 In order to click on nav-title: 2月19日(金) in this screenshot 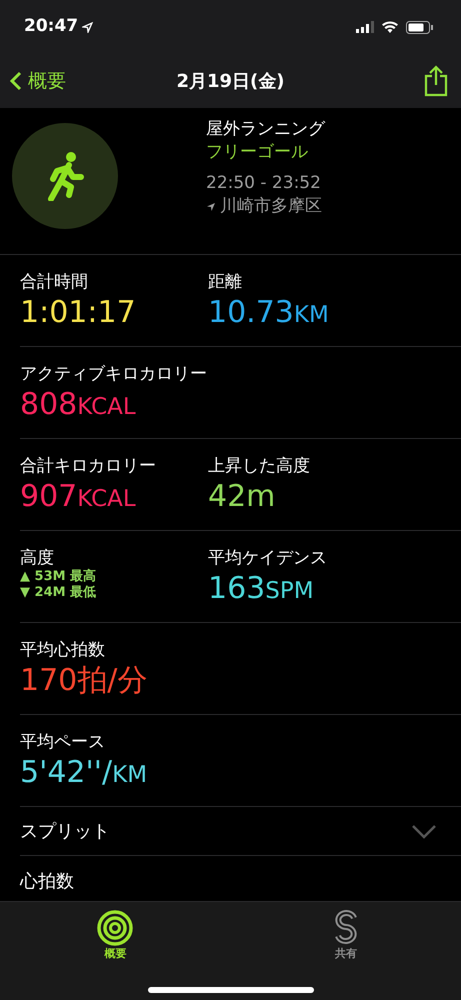, I will do `click(230, 81)`.